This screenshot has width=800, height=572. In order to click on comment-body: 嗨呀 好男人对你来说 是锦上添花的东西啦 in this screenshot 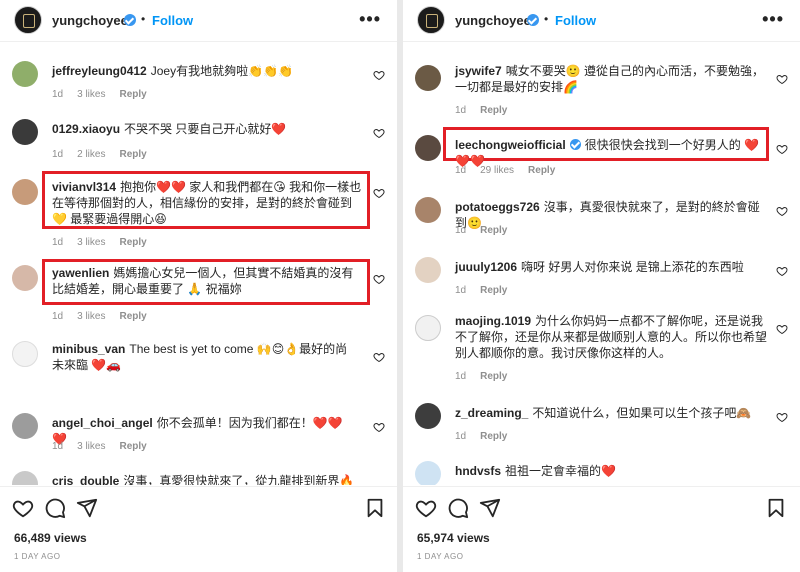, I will do `click(632, 267)`.